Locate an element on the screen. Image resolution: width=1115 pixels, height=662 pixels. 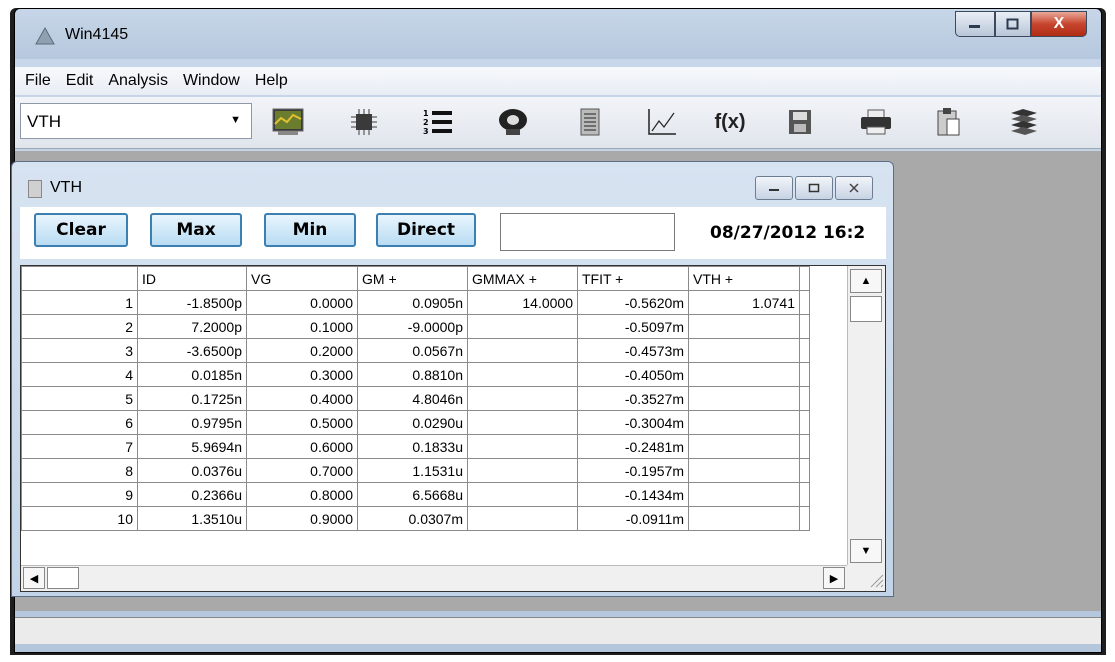
table-cell: -1.8500p is located at coordinates (192, 302).